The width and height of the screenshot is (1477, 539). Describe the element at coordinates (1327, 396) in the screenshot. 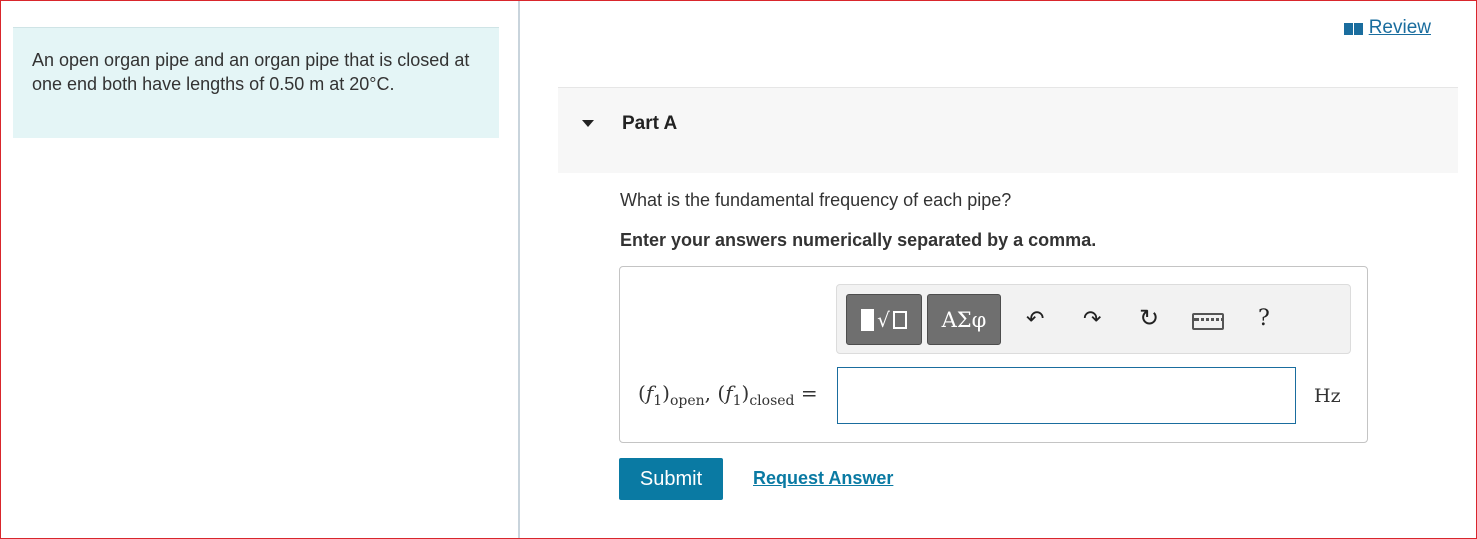

I see `unit-label: Hz` at that location.